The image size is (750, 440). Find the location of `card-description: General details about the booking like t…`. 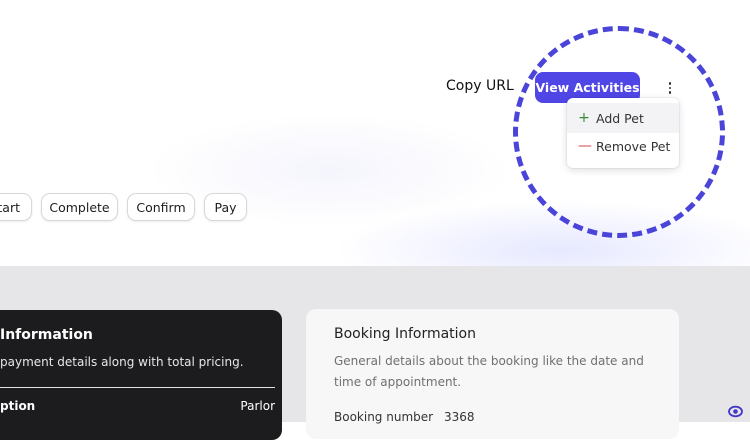

card-description: General details about the booking like t… is located at coordinates (489, 371).